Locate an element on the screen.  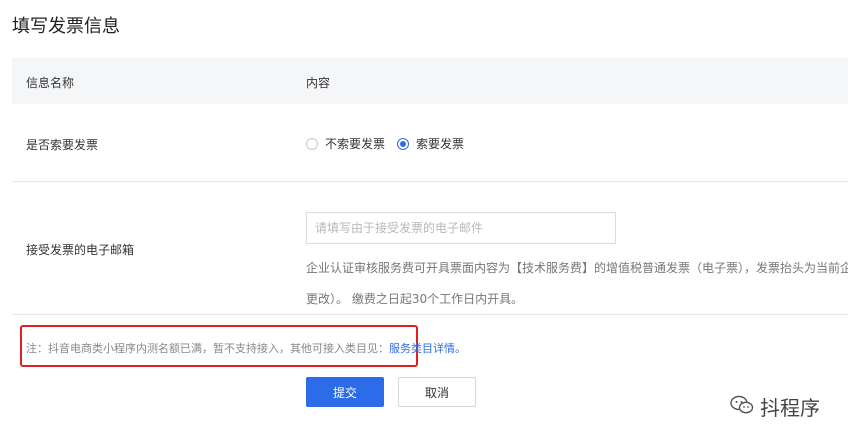
invoice-request-label: 是否索要发票 is located at coordinates (62, 145).